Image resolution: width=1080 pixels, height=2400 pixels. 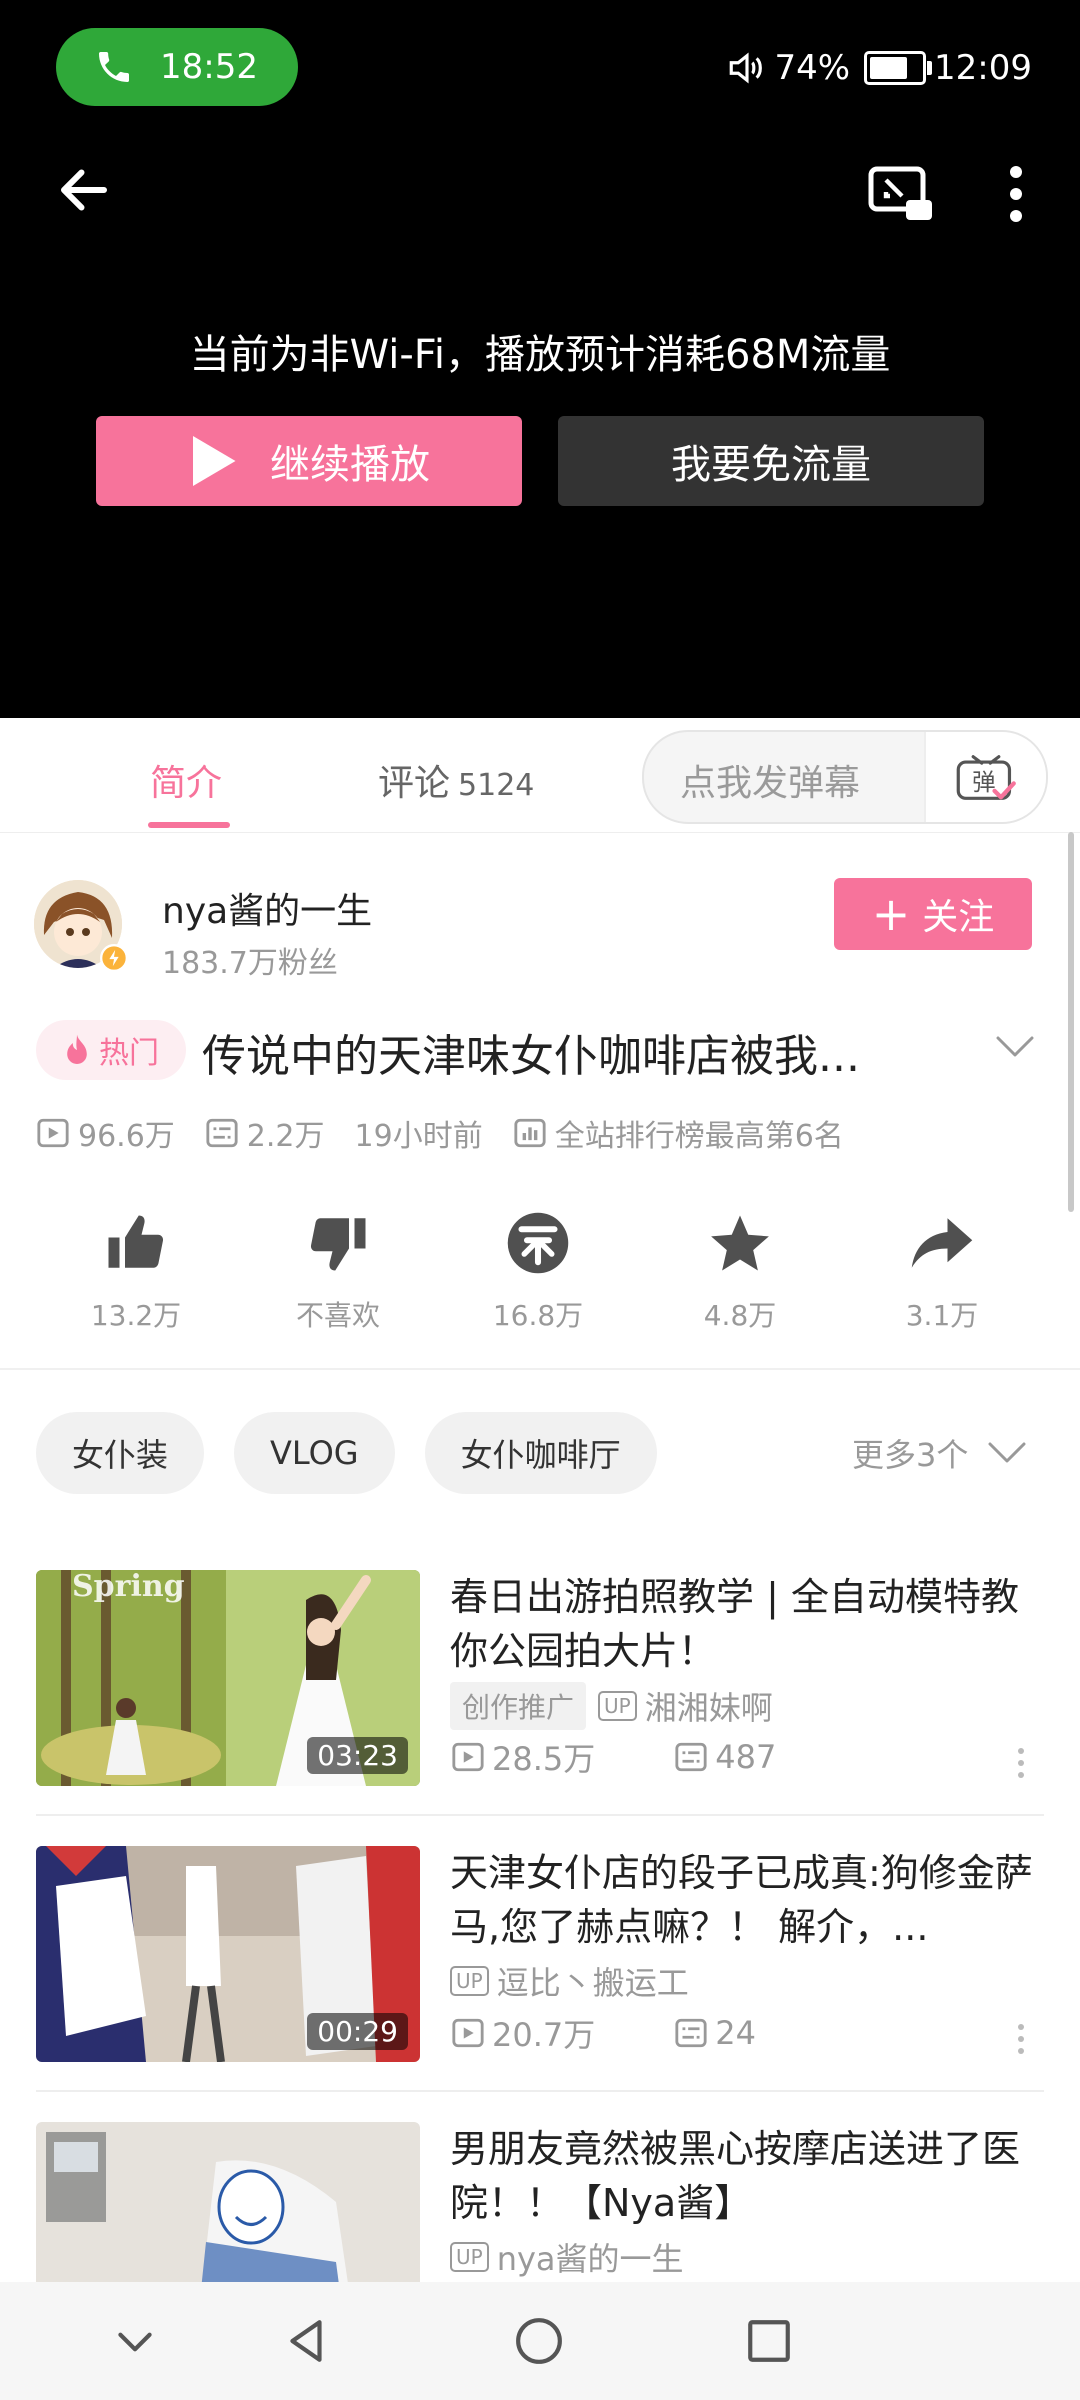 I want to click on cast-screen-icon, so click(x=901, y=194).